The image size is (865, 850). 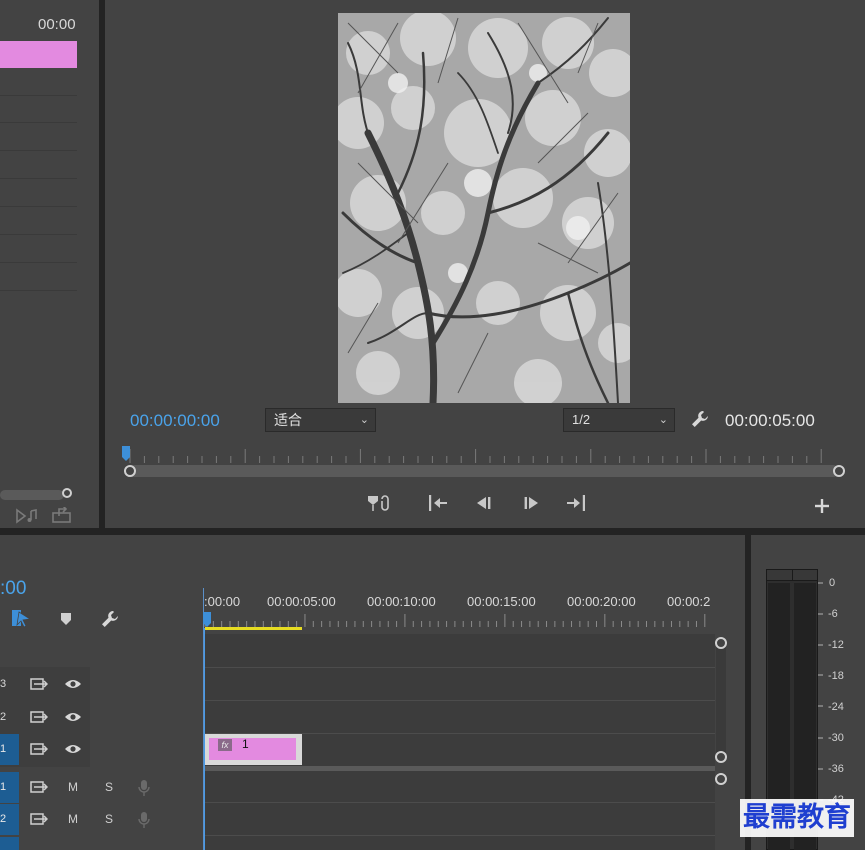 I want to click on ruler-label: 00:00:15:00, so click(x=501, y=601).